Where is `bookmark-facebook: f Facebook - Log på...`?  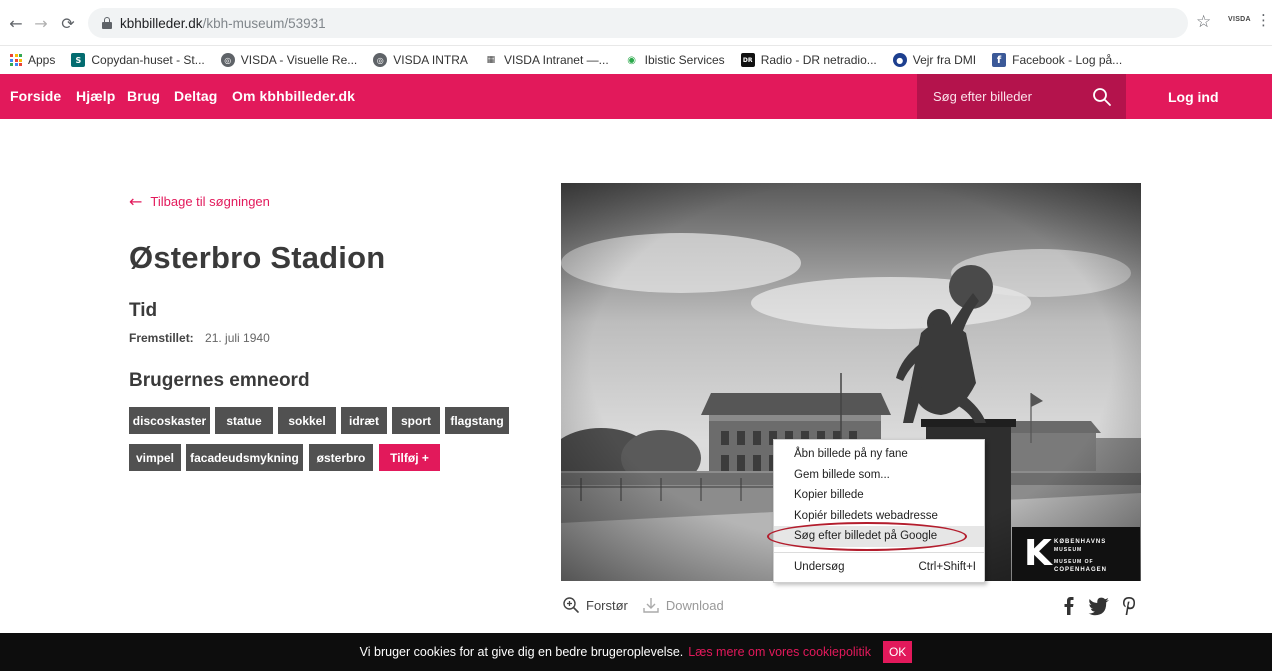
bookmark-facebook: f Facebook - Log på... is located at coordinates (1057, 60).